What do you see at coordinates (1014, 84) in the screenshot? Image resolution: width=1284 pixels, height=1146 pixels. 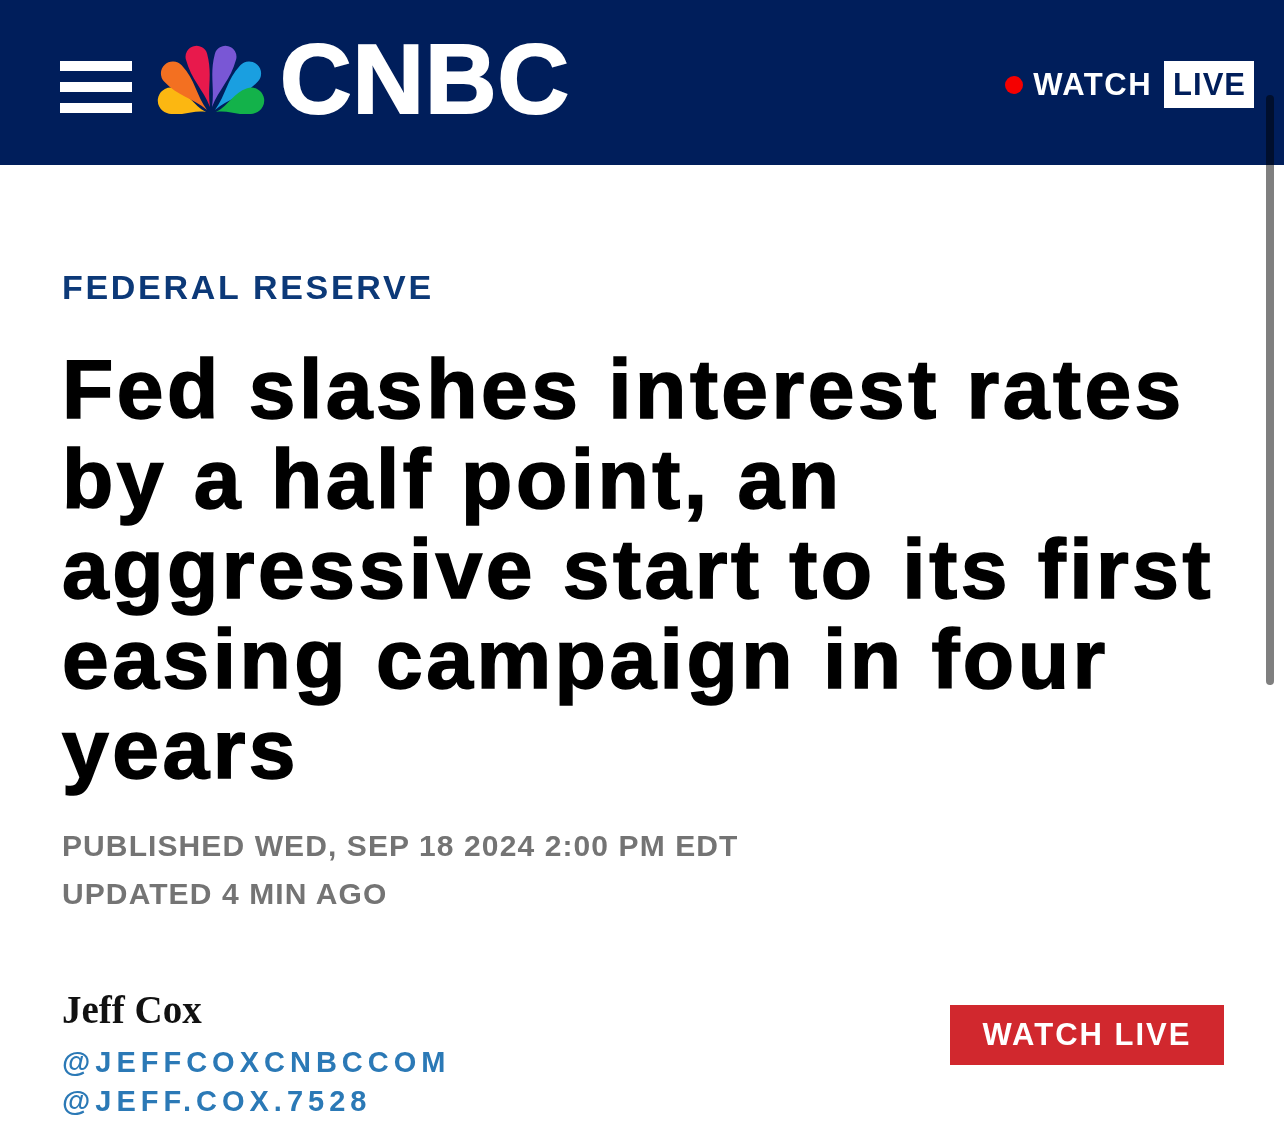 I see `live-dot-icon` at bounding box center [1014, 84].